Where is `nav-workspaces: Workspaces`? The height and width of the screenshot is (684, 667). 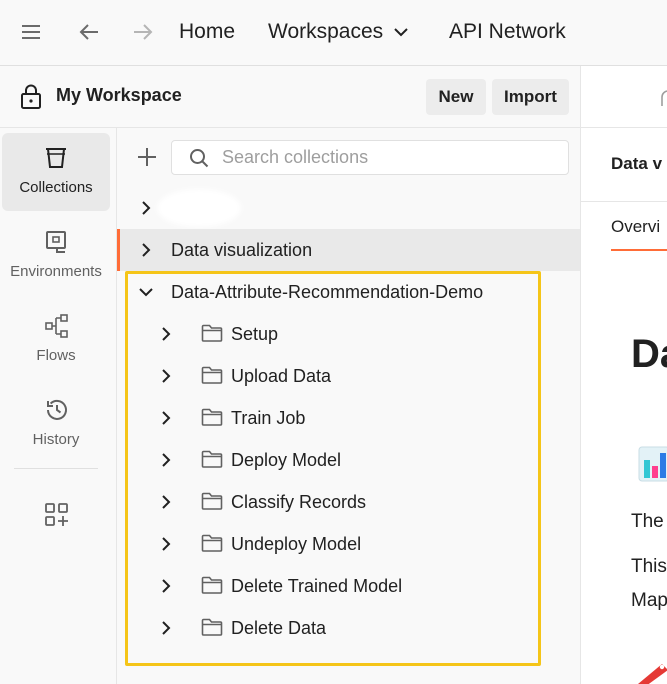 nav-workspaces: Workspaces is located at coordinates (338, 32).